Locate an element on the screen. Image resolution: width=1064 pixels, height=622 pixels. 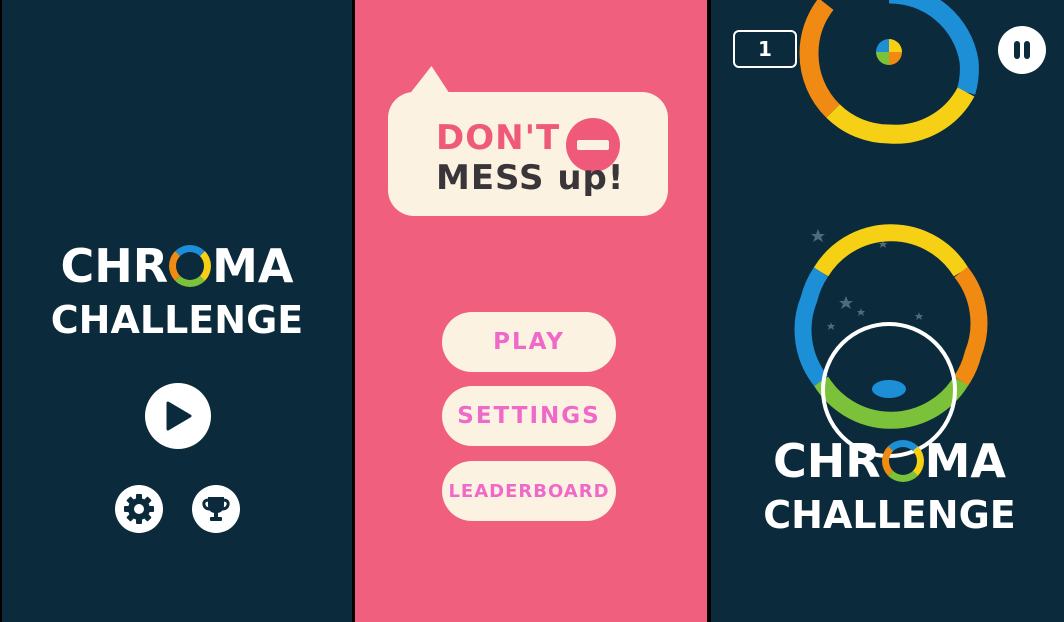
trophy-icon is located at coordinates (216, 509).